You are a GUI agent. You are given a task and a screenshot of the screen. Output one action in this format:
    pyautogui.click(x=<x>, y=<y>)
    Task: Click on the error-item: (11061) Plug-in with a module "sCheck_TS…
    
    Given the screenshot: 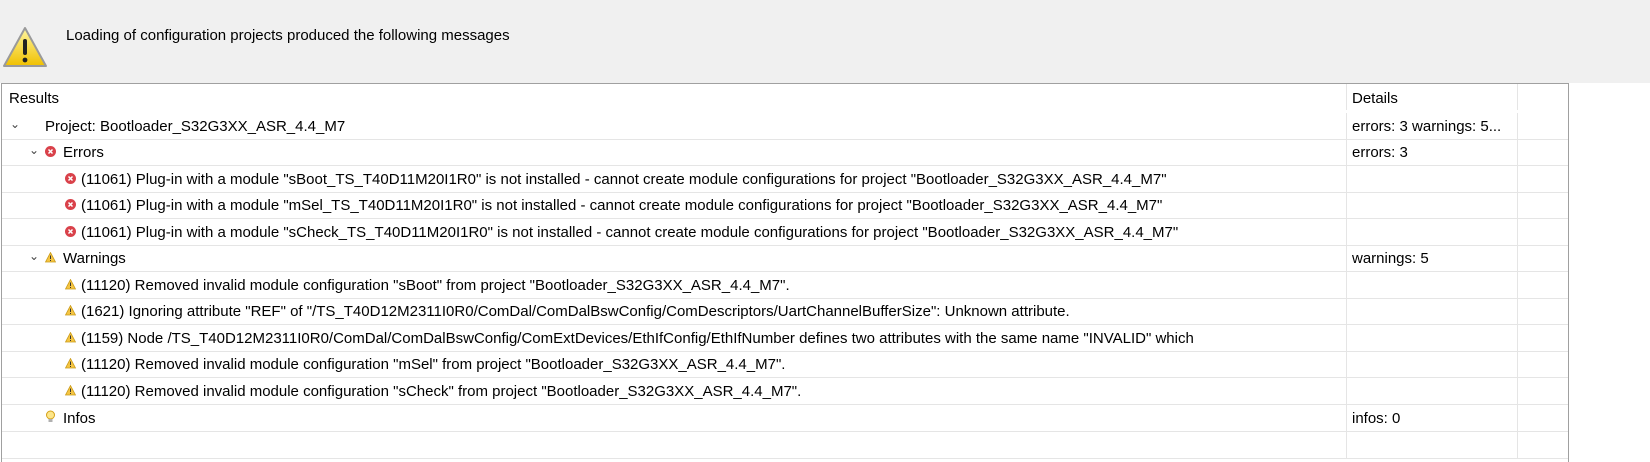 What is the action you would take?
    pyautogui.click(x=785, y=232)
    